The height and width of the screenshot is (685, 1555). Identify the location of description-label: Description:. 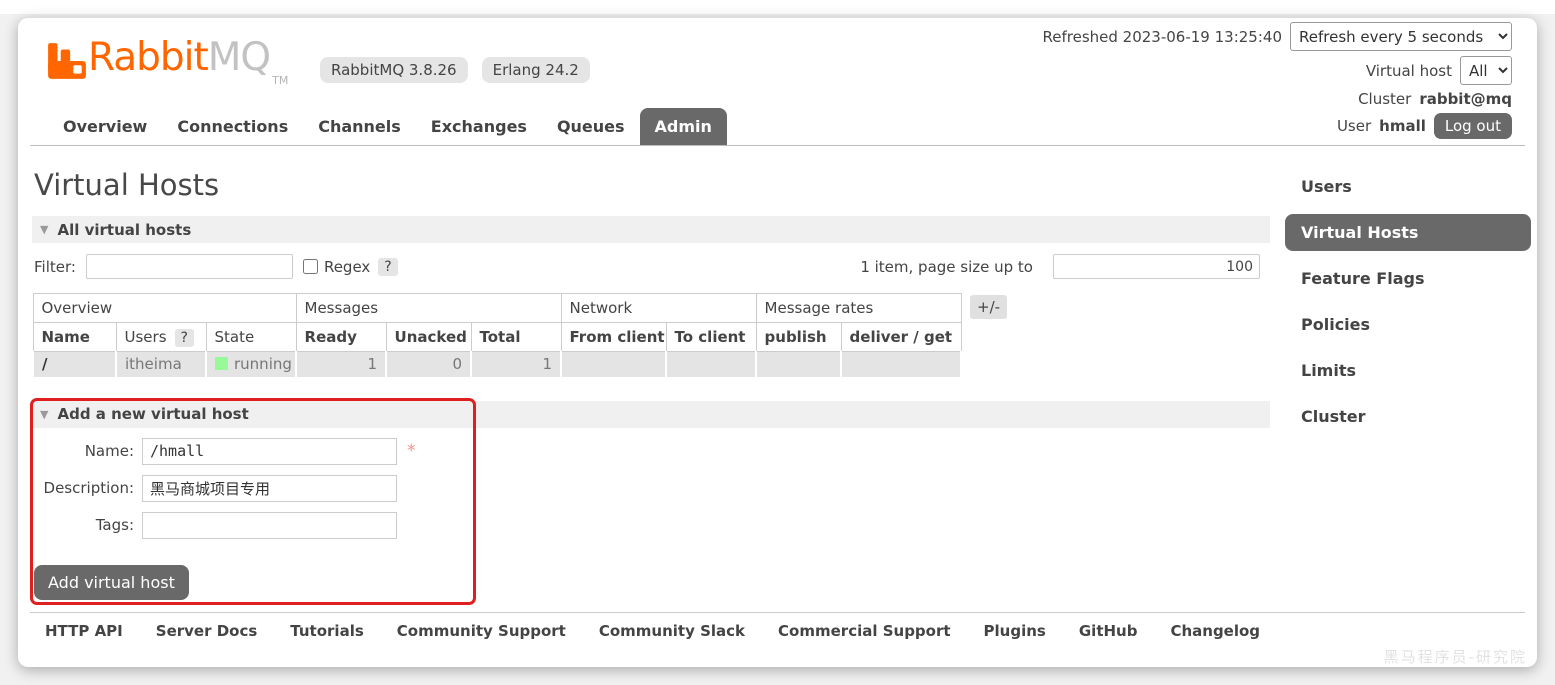
(88, 488).